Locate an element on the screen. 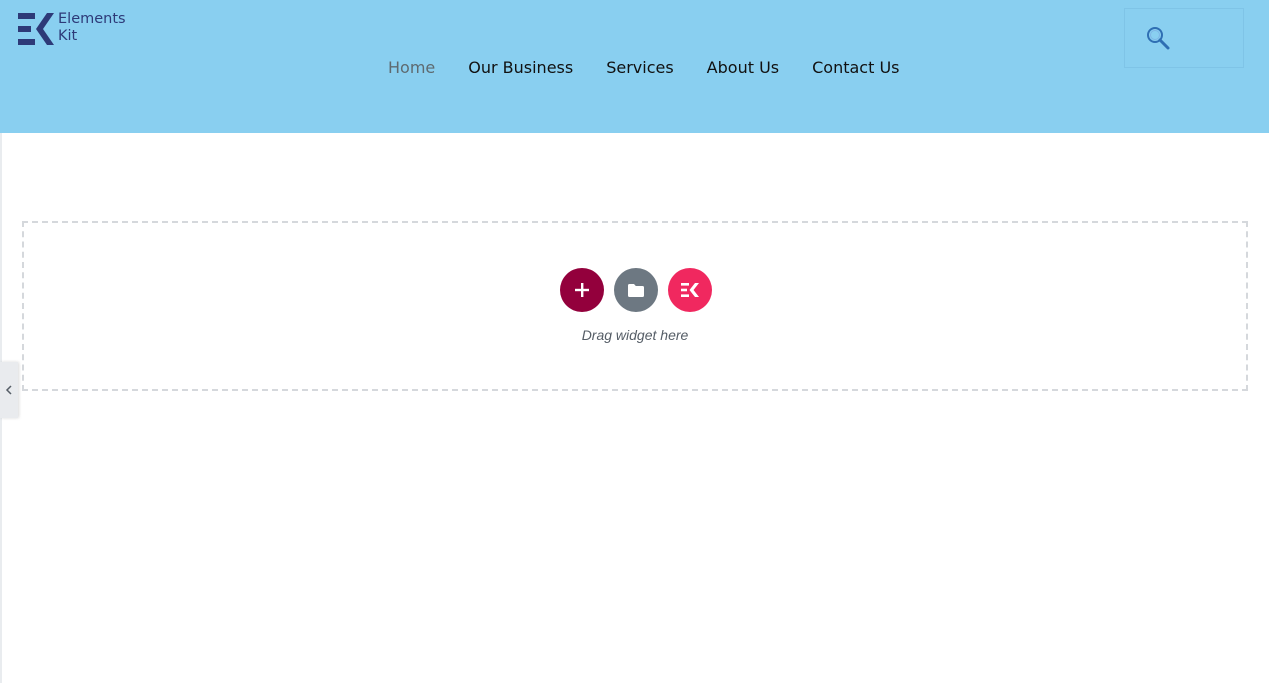 This screenshot has height=683, width=1269. panel-collapse-toggle is located at coordinates (9, 390).